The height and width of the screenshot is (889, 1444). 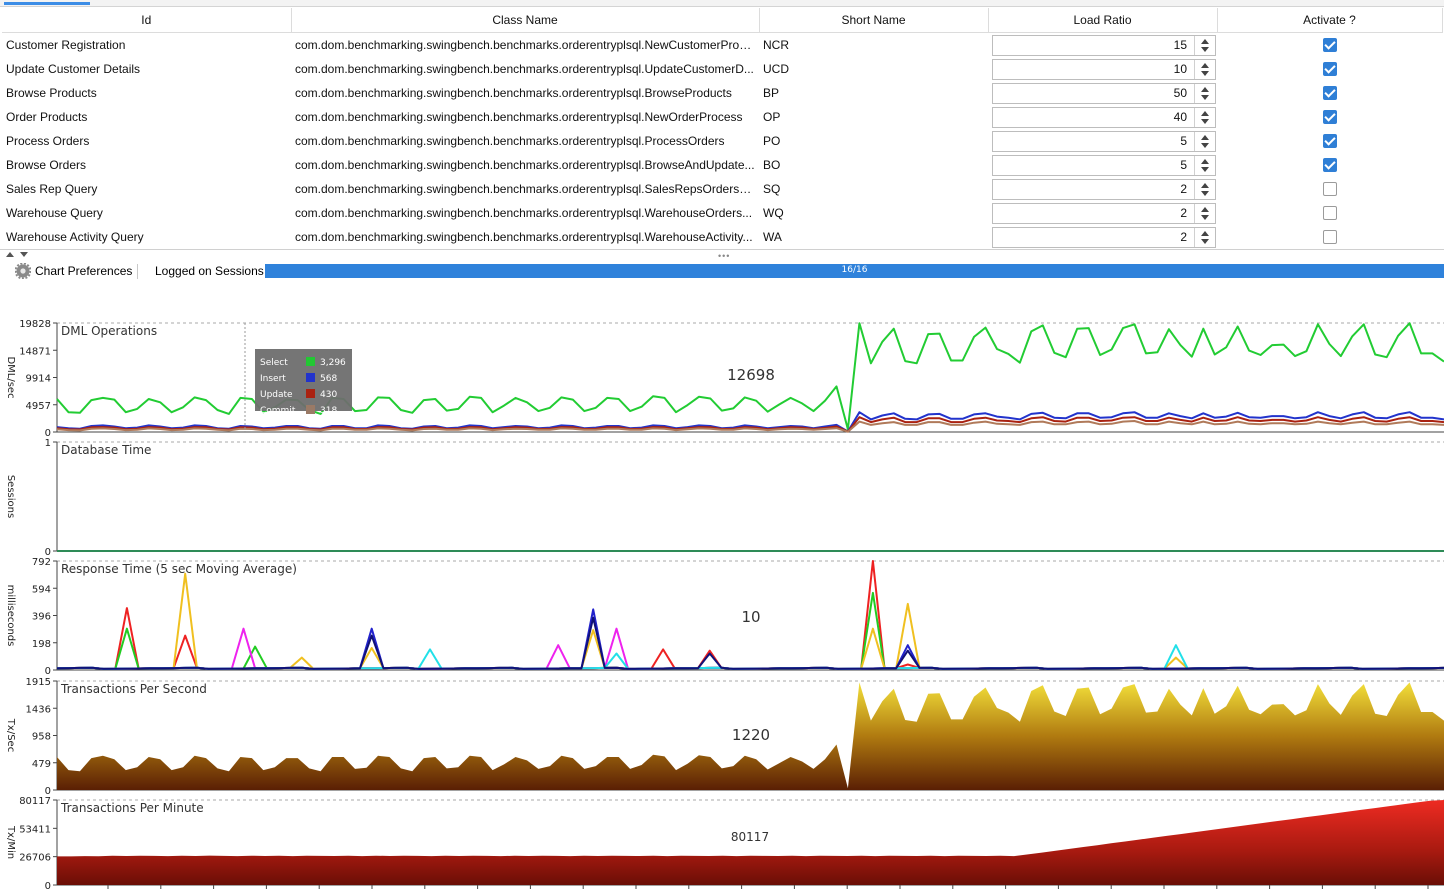 I want to click on cell-short-name: OP, so click(x=873, y=117).